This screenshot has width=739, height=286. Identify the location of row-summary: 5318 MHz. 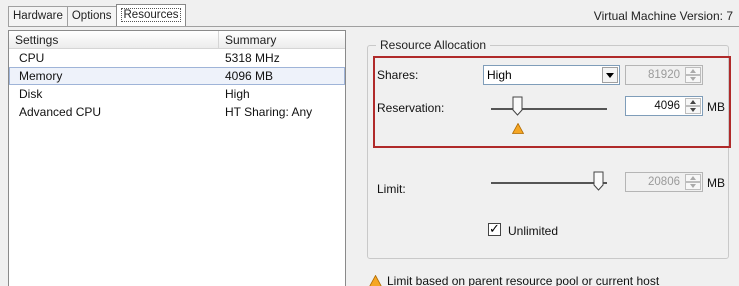
(252, 58).